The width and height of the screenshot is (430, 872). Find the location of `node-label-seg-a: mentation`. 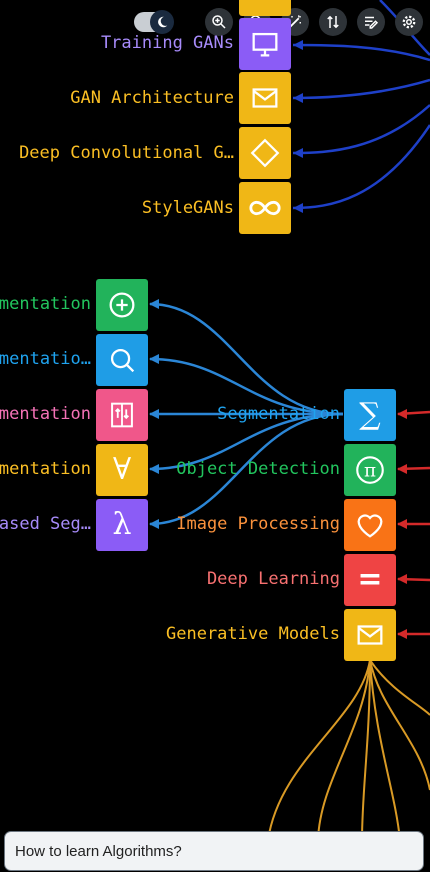

node-label-seg-a: mentation is located at coordinates (45, 304).